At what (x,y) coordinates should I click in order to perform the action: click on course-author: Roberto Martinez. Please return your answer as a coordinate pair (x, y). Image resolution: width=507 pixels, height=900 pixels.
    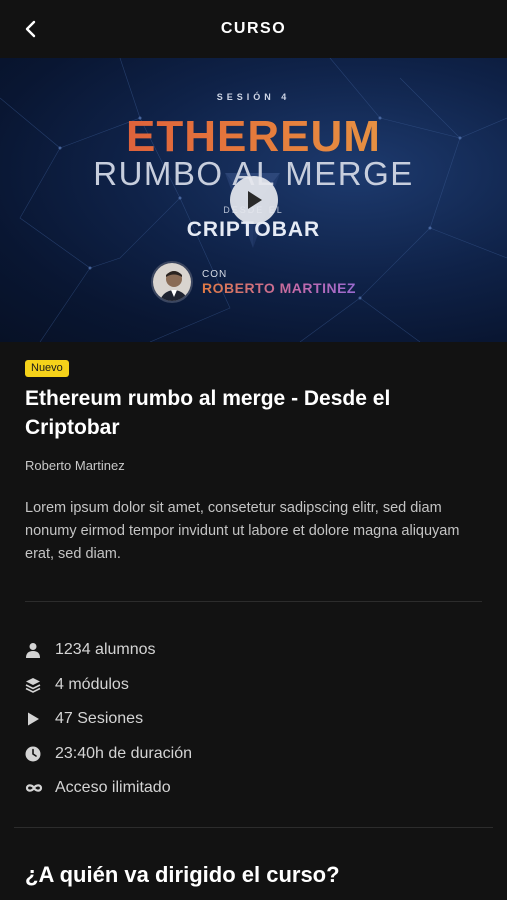
    Looking at the image, I should click on (75, 465).